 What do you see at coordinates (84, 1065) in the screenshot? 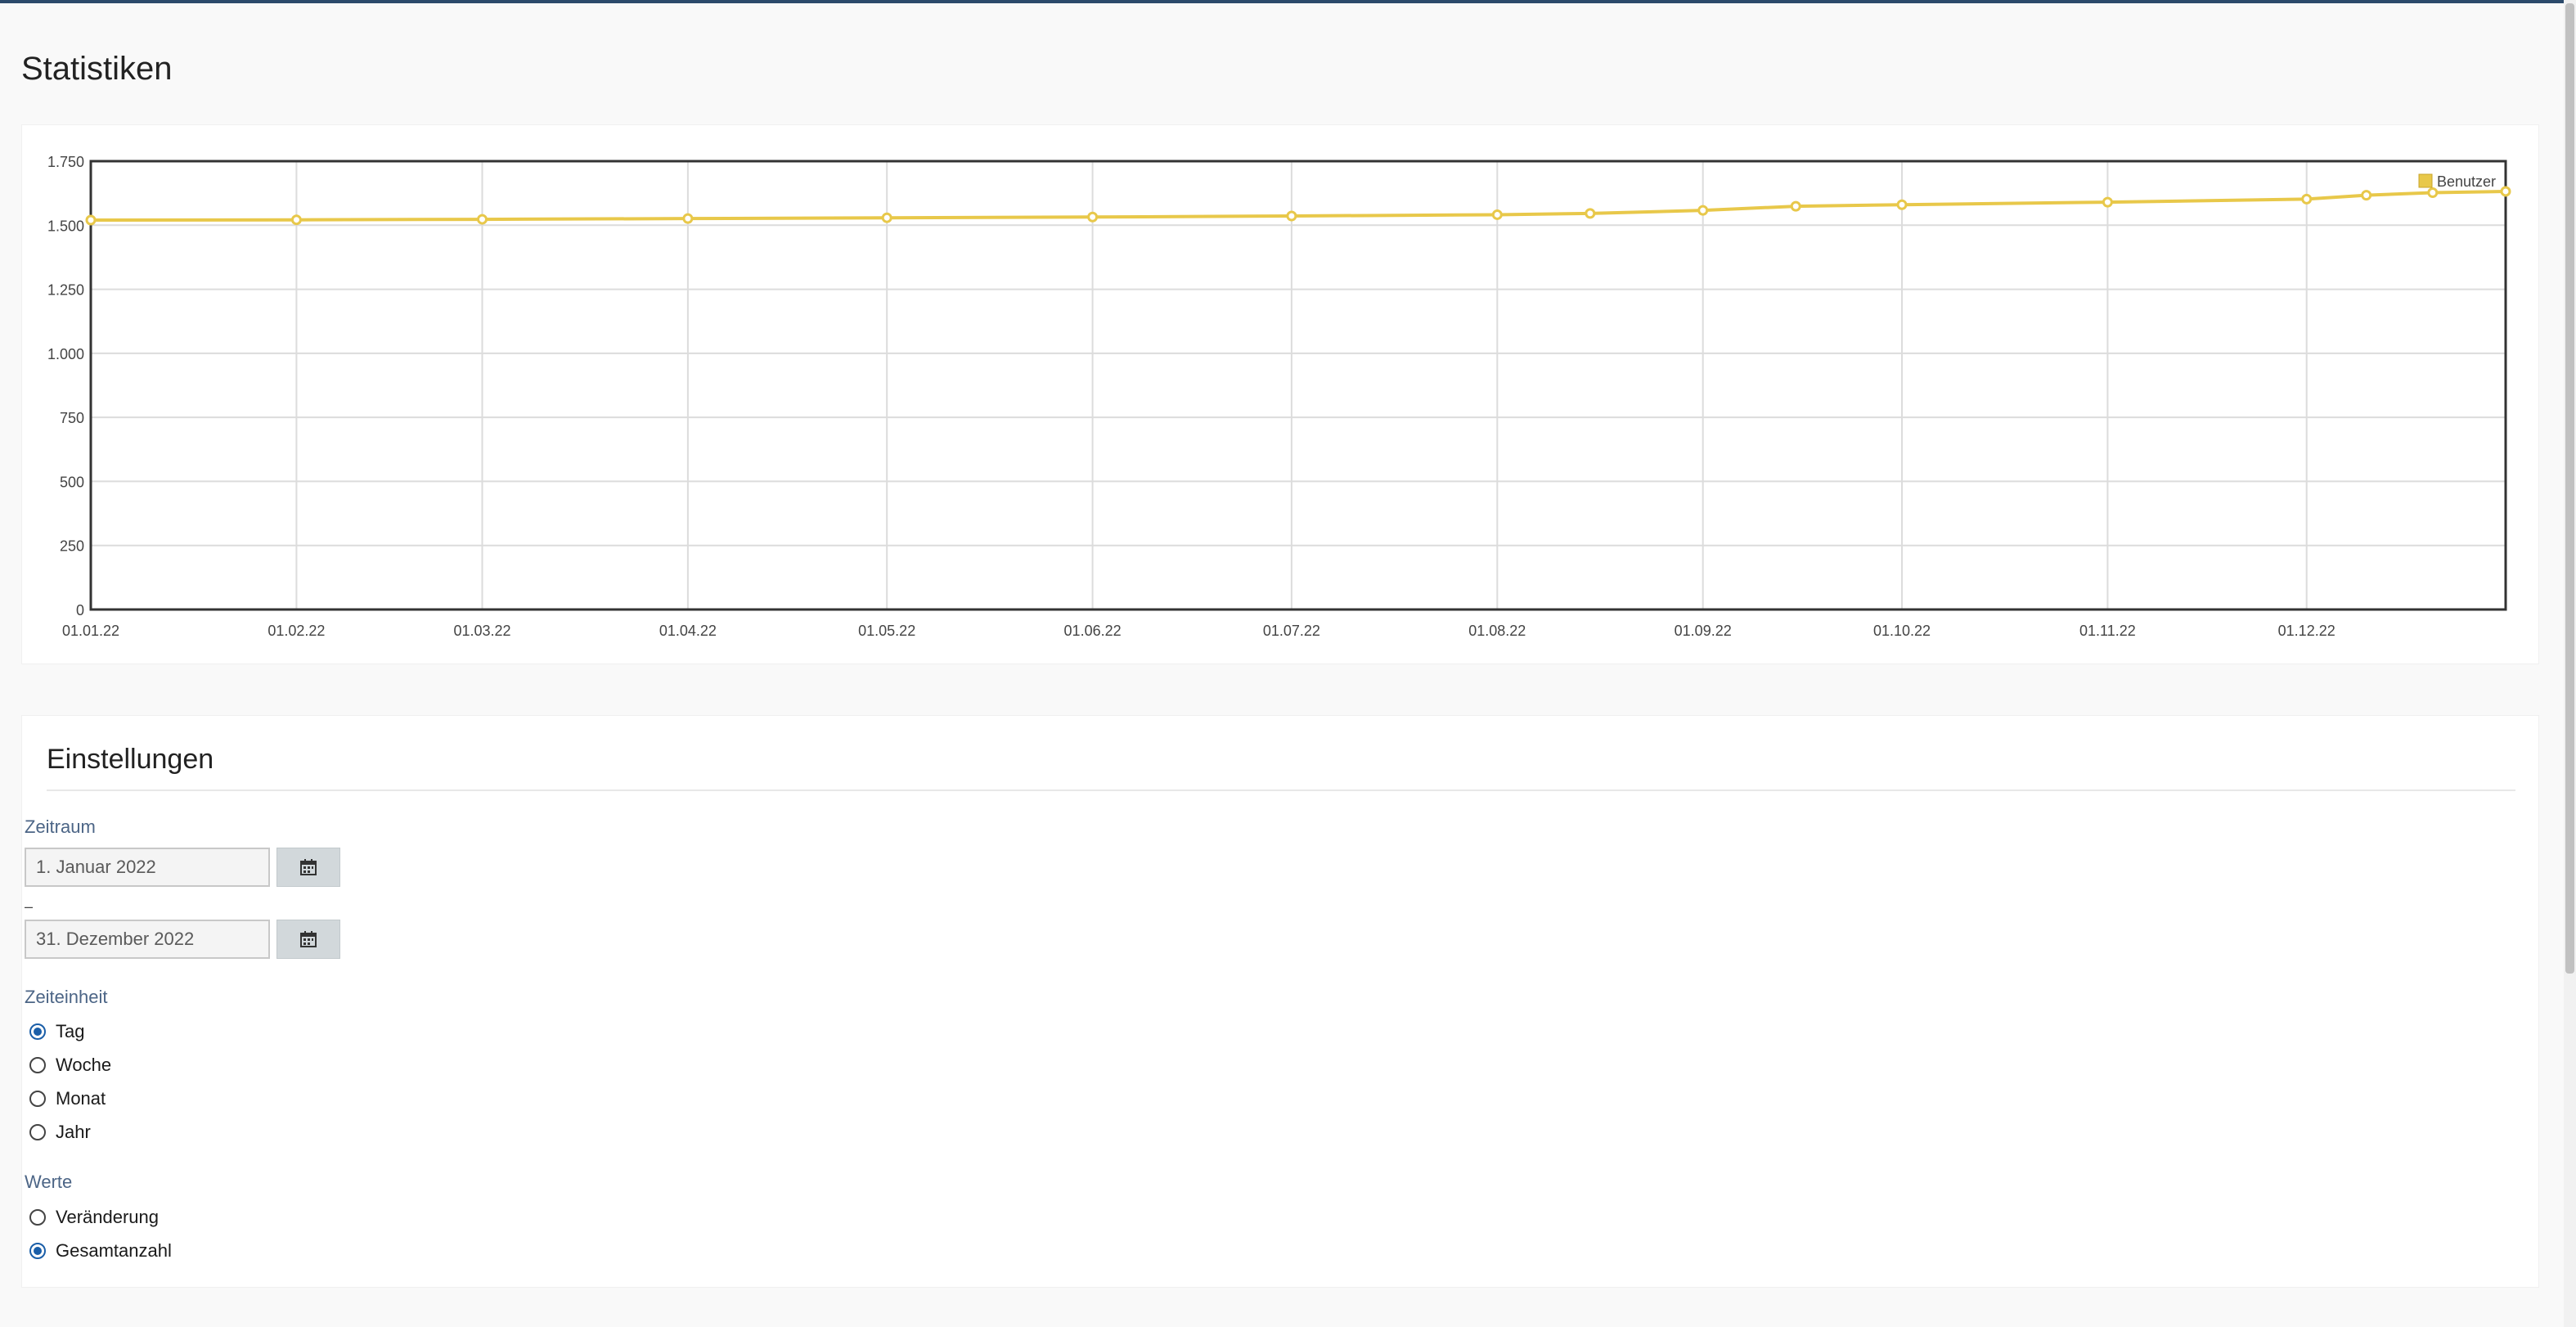
I see `radio-label: Woche` at bounding box center [84, 1065].